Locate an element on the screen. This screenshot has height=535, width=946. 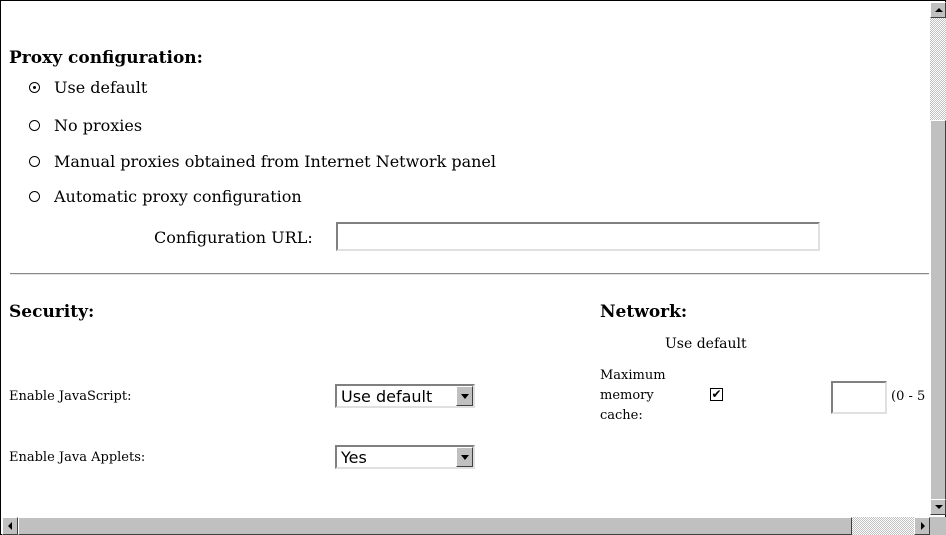
enable-javascript-label: Enable JavaScript: is located at coordinates (70, 396).